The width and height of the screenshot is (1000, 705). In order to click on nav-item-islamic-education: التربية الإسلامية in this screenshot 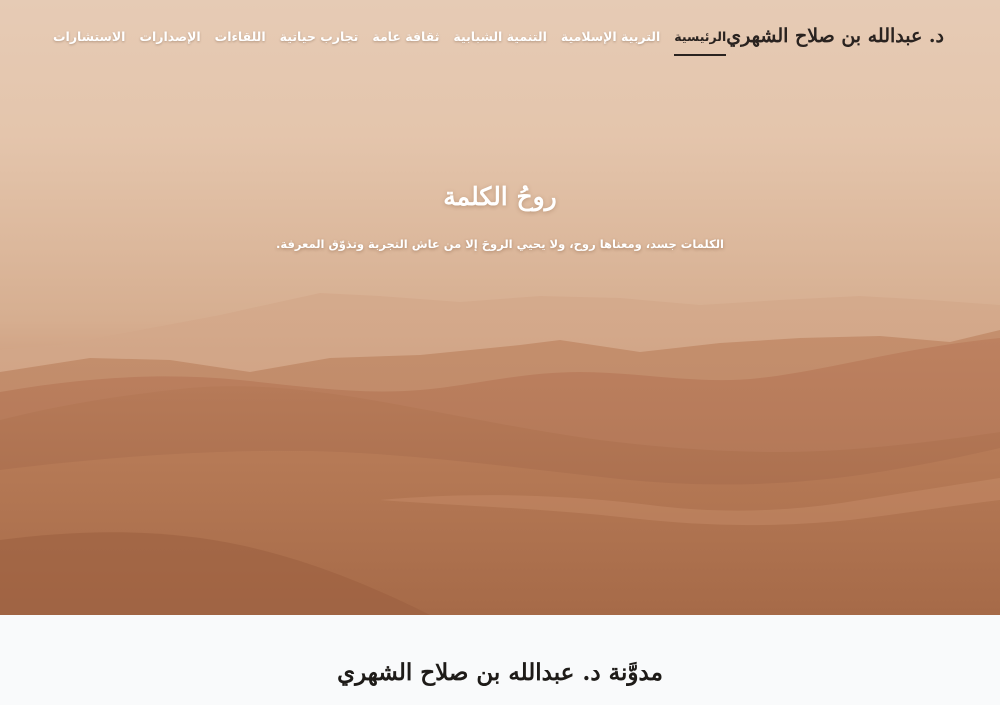, I will do `click(610, 36)`.